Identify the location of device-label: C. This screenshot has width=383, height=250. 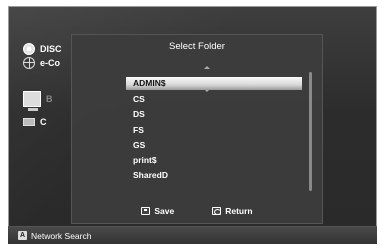
(43, 122).